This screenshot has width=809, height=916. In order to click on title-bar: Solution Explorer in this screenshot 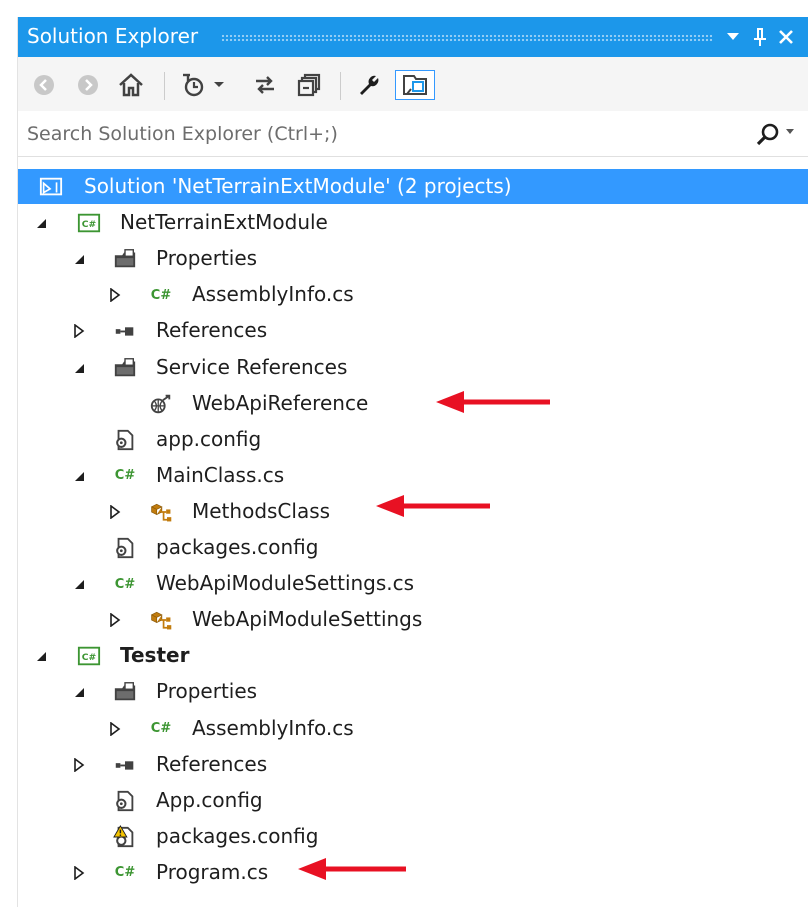, I will do `click(413, 37)`.